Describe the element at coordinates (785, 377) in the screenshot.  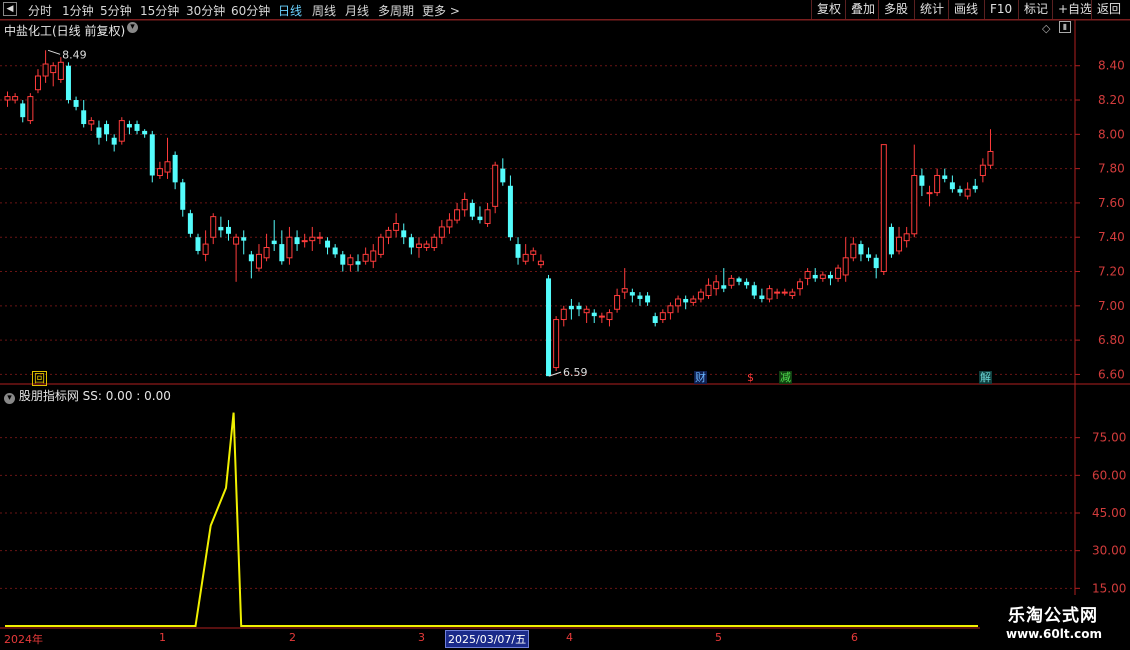
I see `event-marker: 减` at that location.